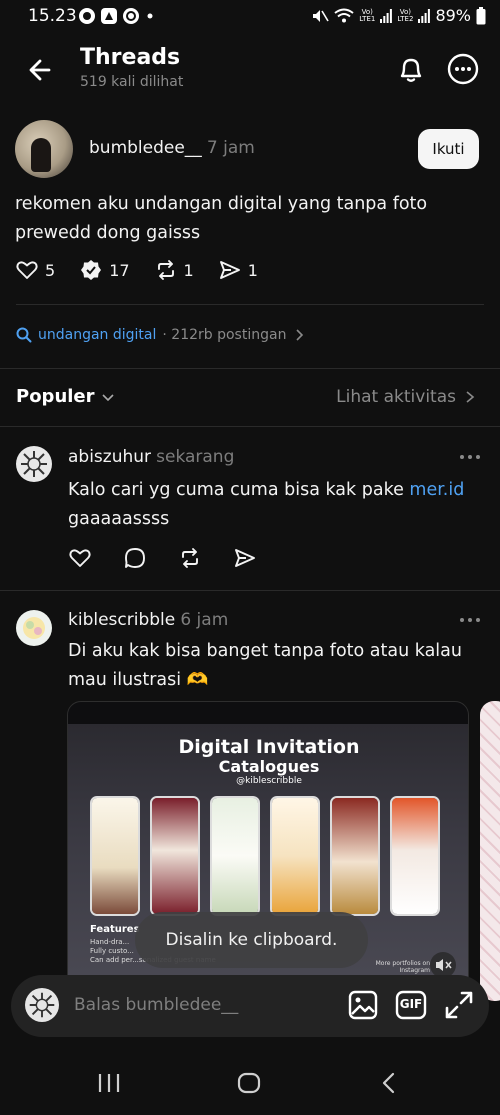 This screenshot has width=500, height=1115. I want to click on wifi-icon, so click(344, 15).